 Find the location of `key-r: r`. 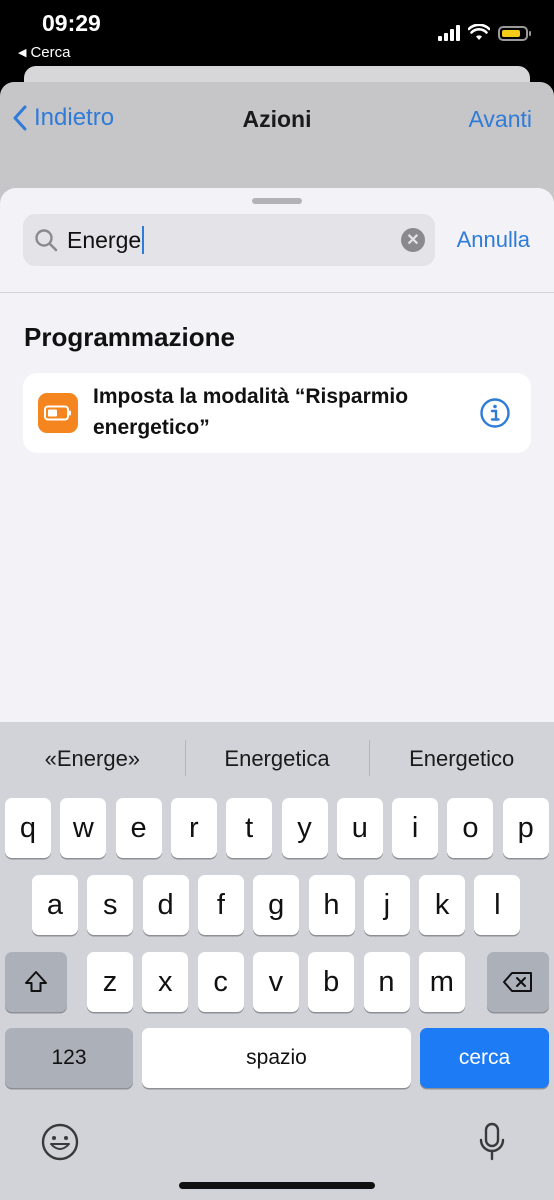

key-r: r is located at coordinates (193, 828).